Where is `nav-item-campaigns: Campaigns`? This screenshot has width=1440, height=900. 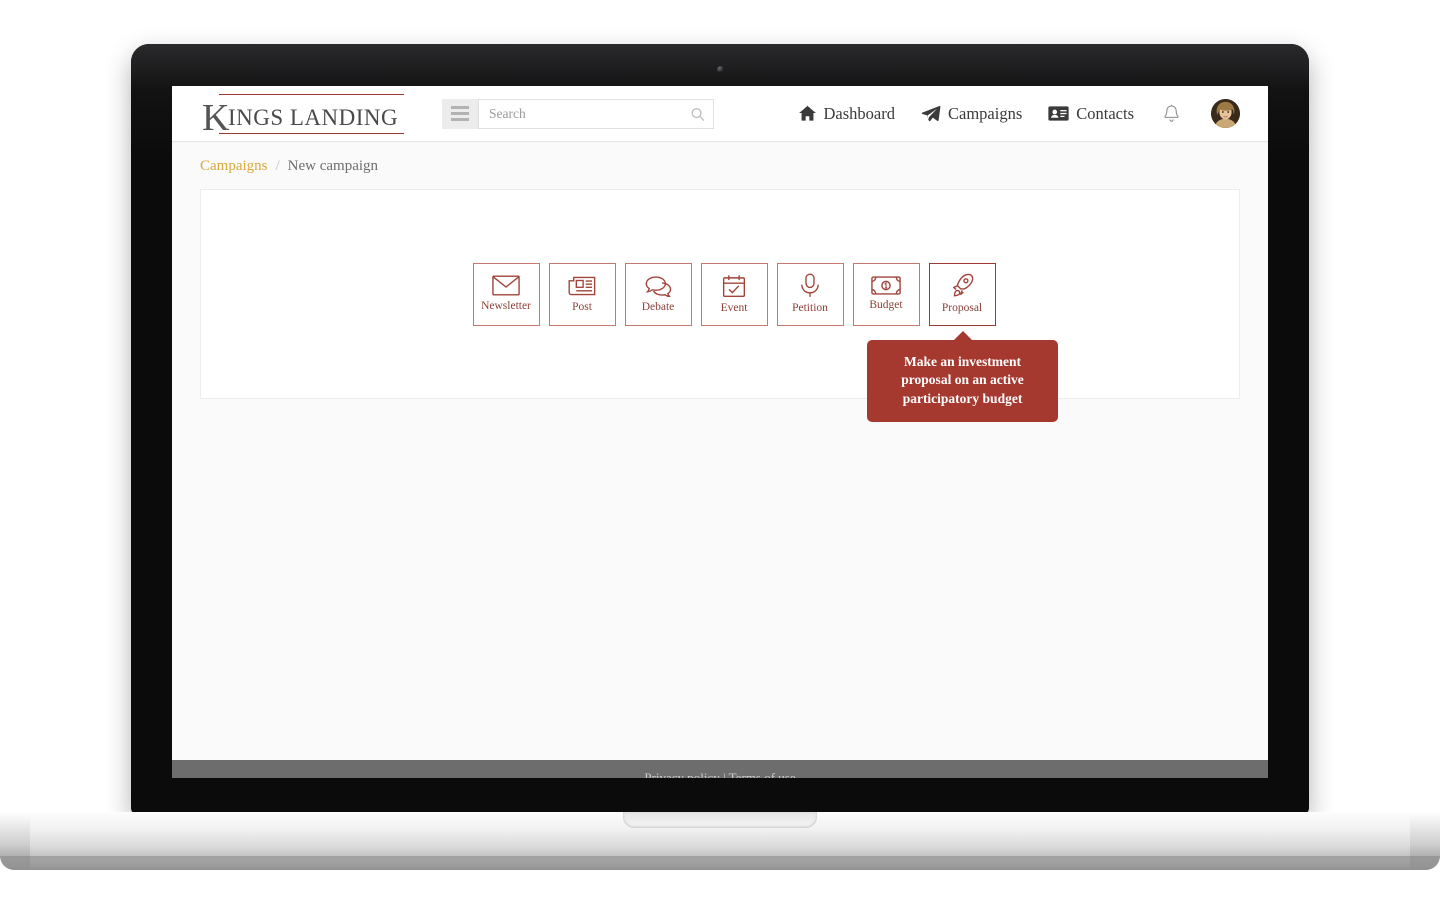
nav-item-campaigns: Campaigns is located at coordinates (971, 114).